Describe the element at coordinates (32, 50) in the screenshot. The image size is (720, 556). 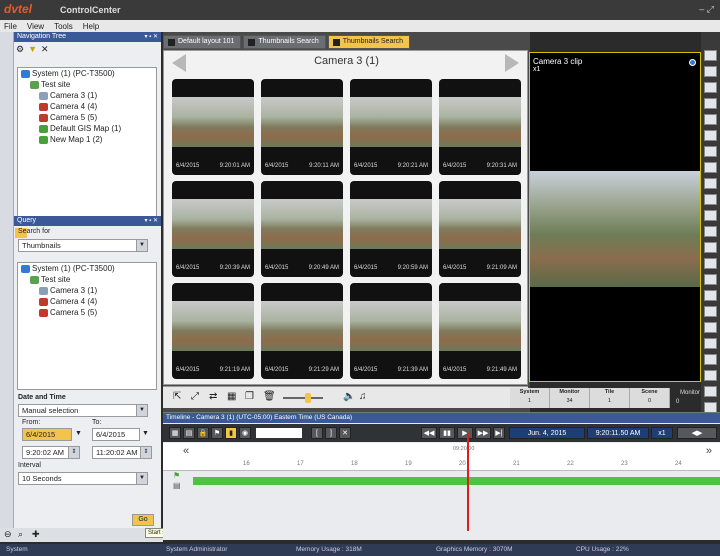
I see `filter-icon: ▼` at that location.